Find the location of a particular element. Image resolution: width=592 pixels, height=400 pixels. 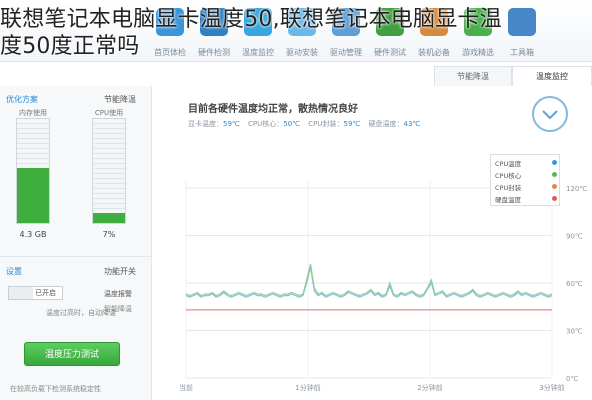

cpu-meter is located at coordinates (109, 171).